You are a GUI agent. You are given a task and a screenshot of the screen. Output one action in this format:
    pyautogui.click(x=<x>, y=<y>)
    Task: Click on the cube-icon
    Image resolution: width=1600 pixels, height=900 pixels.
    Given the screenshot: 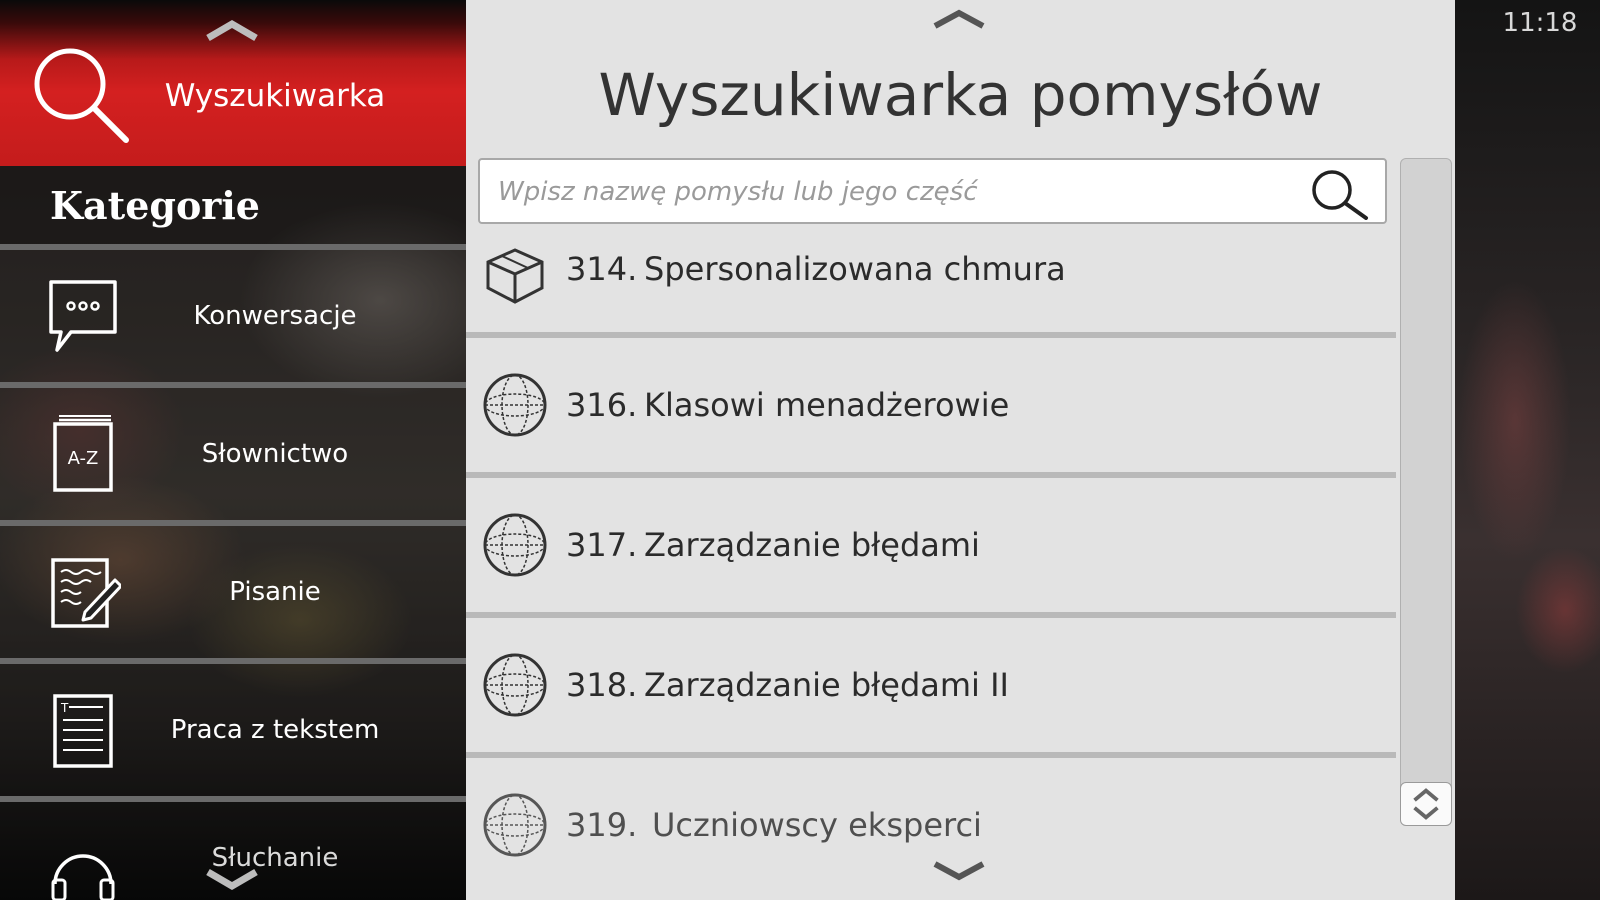 What is the action you would take?
    pyautogui.click(x=515, y=276)
    